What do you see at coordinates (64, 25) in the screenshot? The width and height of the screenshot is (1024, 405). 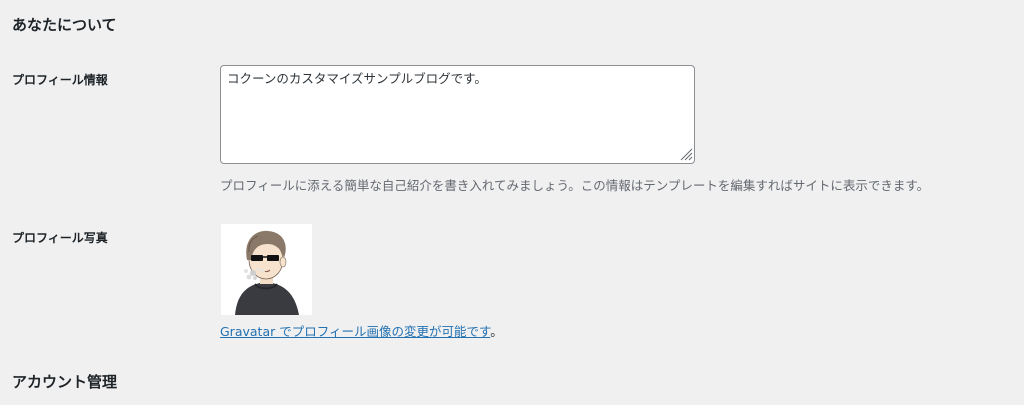 I see `section-heading-about: あなたについて` at bounding box center [64, 25].